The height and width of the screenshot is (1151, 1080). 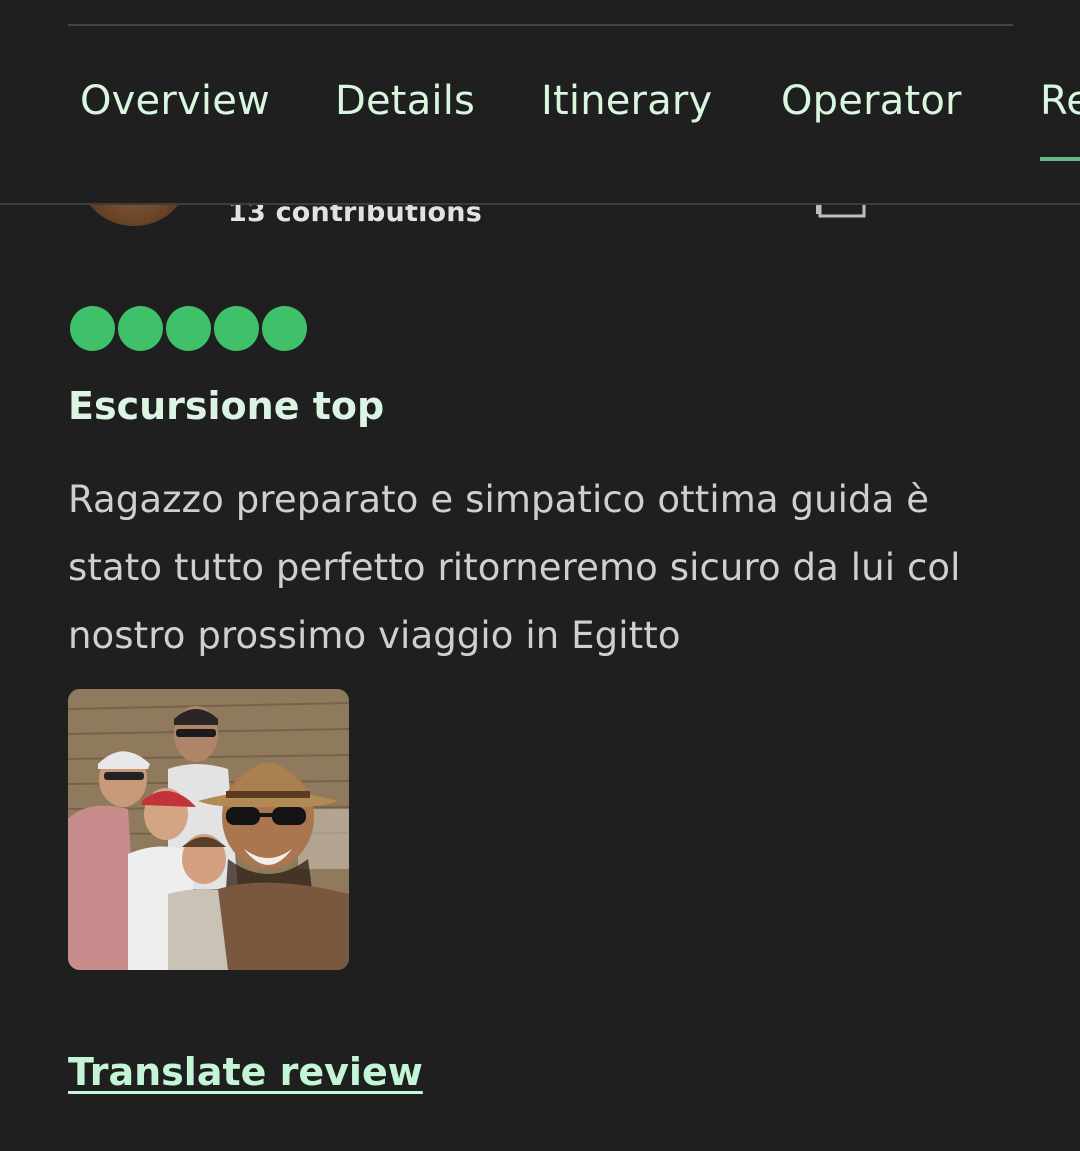 I want to click on active-tab-indicator, so click(x=1060, y=159).